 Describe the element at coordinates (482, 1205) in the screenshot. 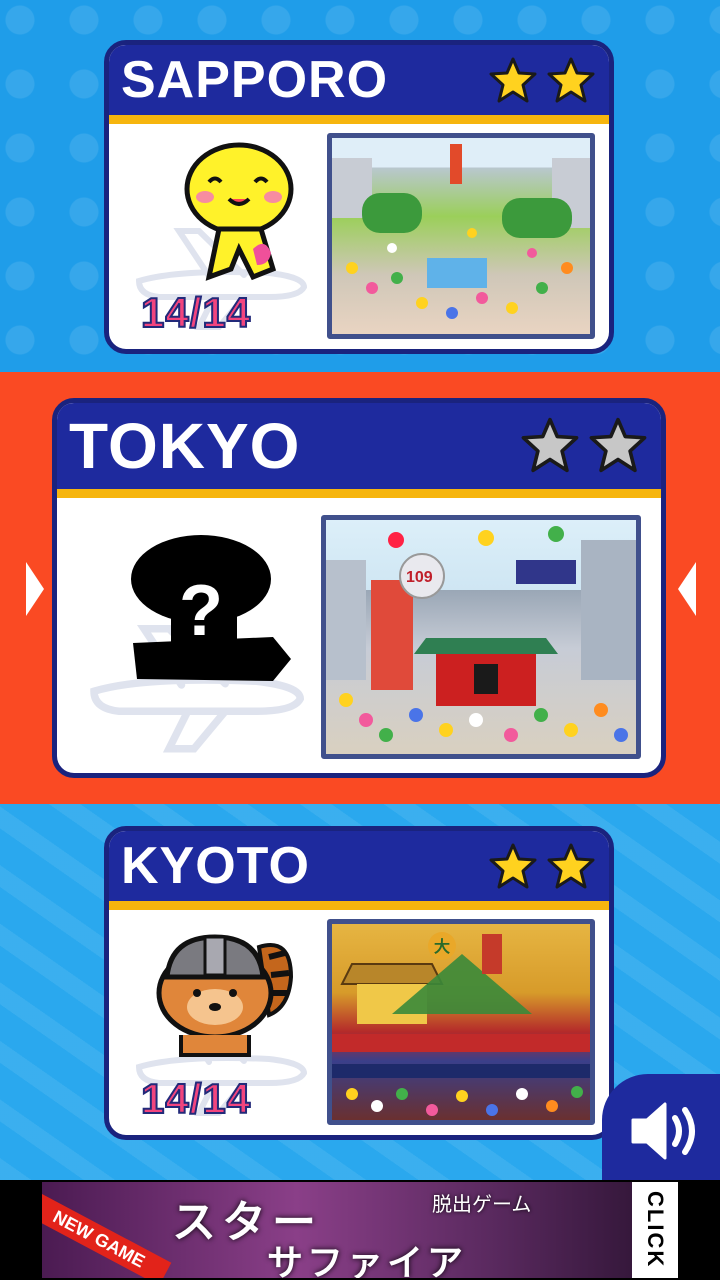

I see `ad-genre: 脱出ゲーム` at that location.